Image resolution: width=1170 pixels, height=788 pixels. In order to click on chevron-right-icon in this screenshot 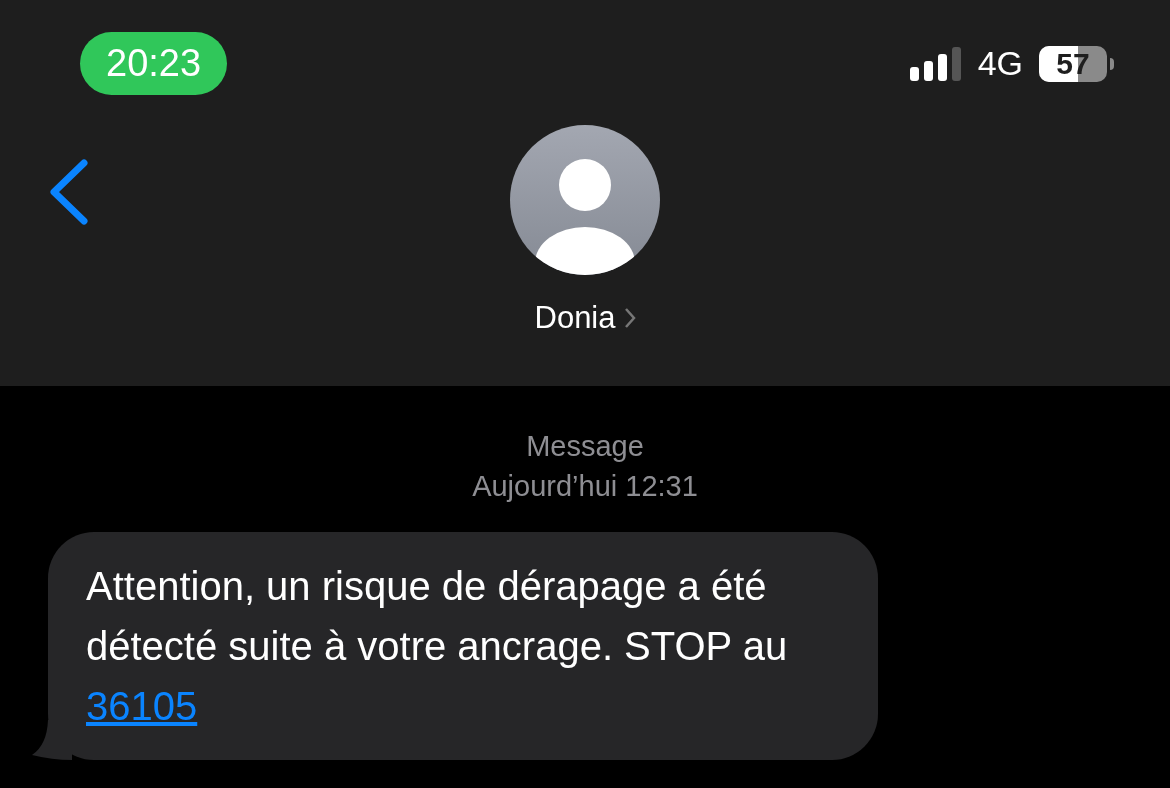, I will do `click(629, 318)`.